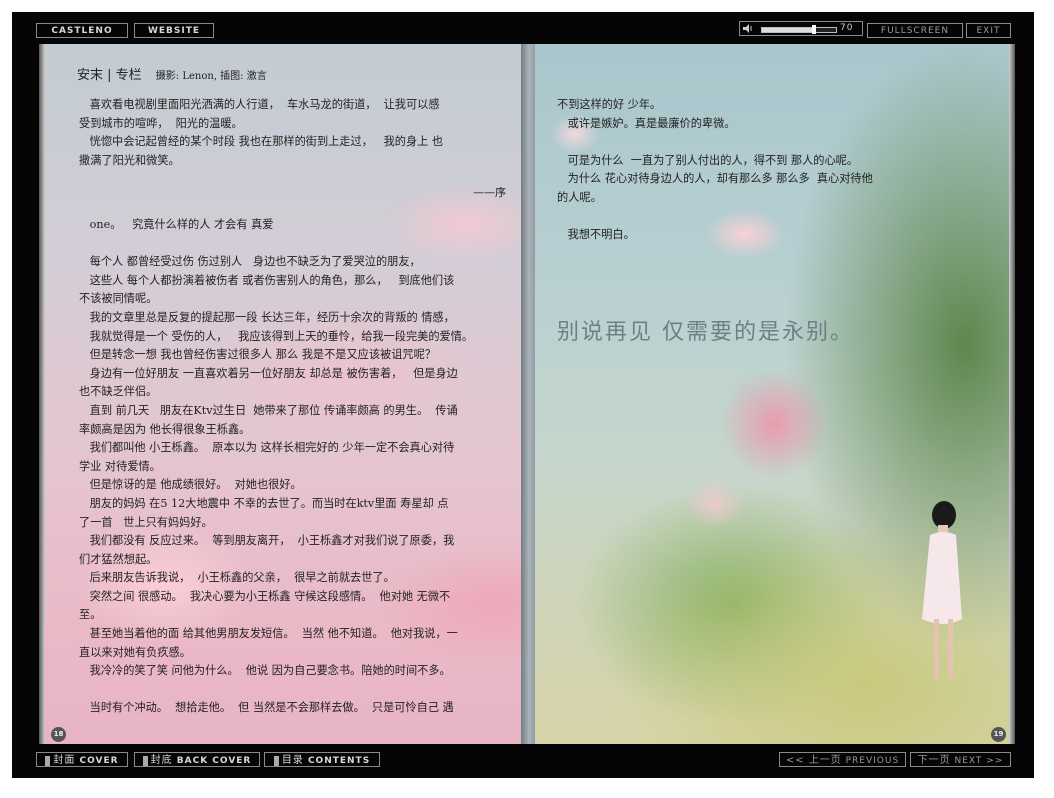  What do you see at coordinates (161, 123) in the screenshot?
I see `intro-line: 受到城市的喧哗， 阳光的温暖。` at bounding box center [161, 123].